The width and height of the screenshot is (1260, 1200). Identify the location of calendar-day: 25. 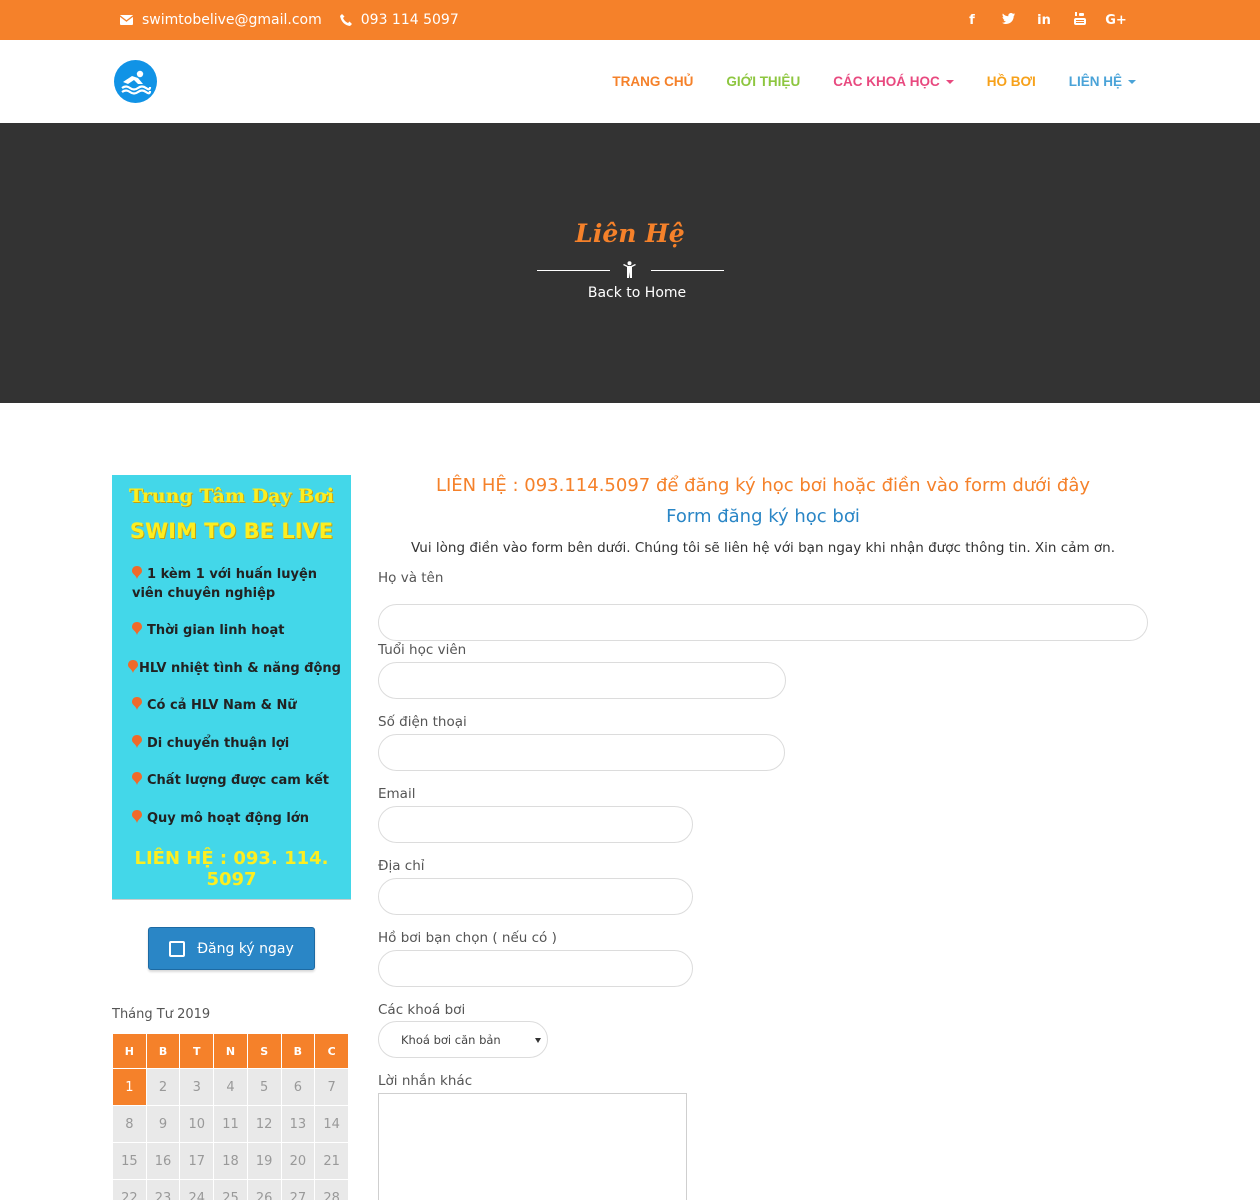
(230, 1189).